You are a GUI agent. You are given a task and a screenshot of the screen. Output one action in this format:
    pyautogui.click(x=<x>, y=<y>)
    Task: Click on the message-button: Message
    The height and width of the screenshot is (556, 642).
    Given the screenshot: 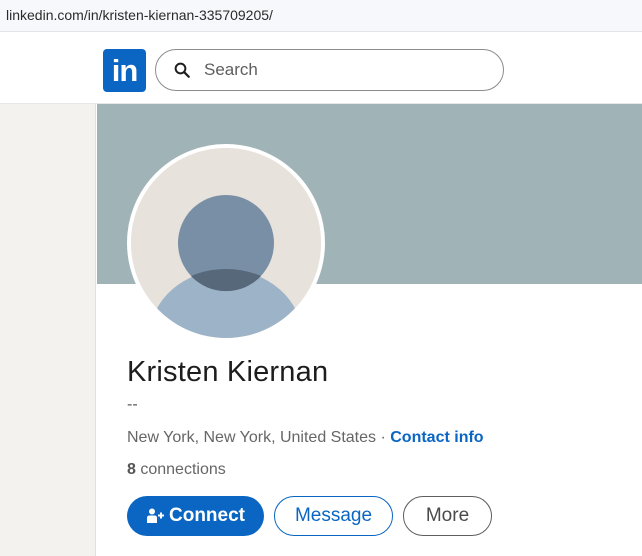 What is the action you would take?
    pyautogui.click(x=333, y=516)
    